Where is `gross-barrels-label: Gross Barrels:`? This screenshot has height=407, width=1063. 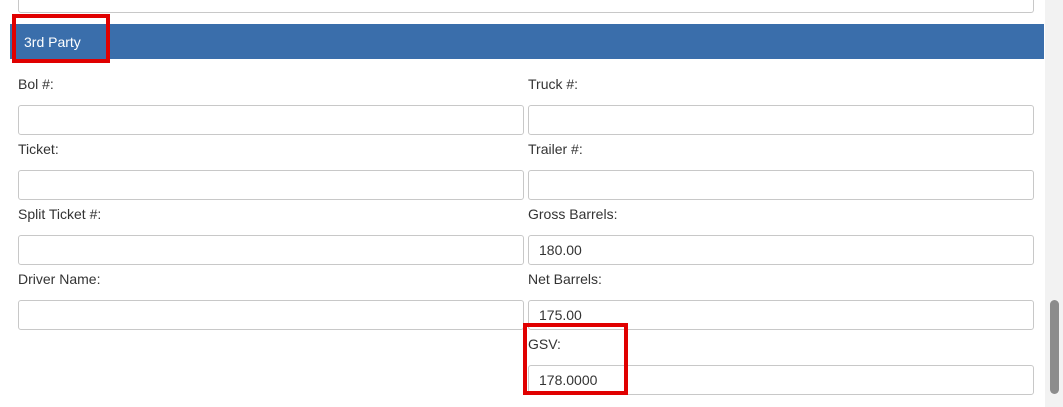
gross-barrels-label: Gross Barrels: is located at coordinates (573, 214).